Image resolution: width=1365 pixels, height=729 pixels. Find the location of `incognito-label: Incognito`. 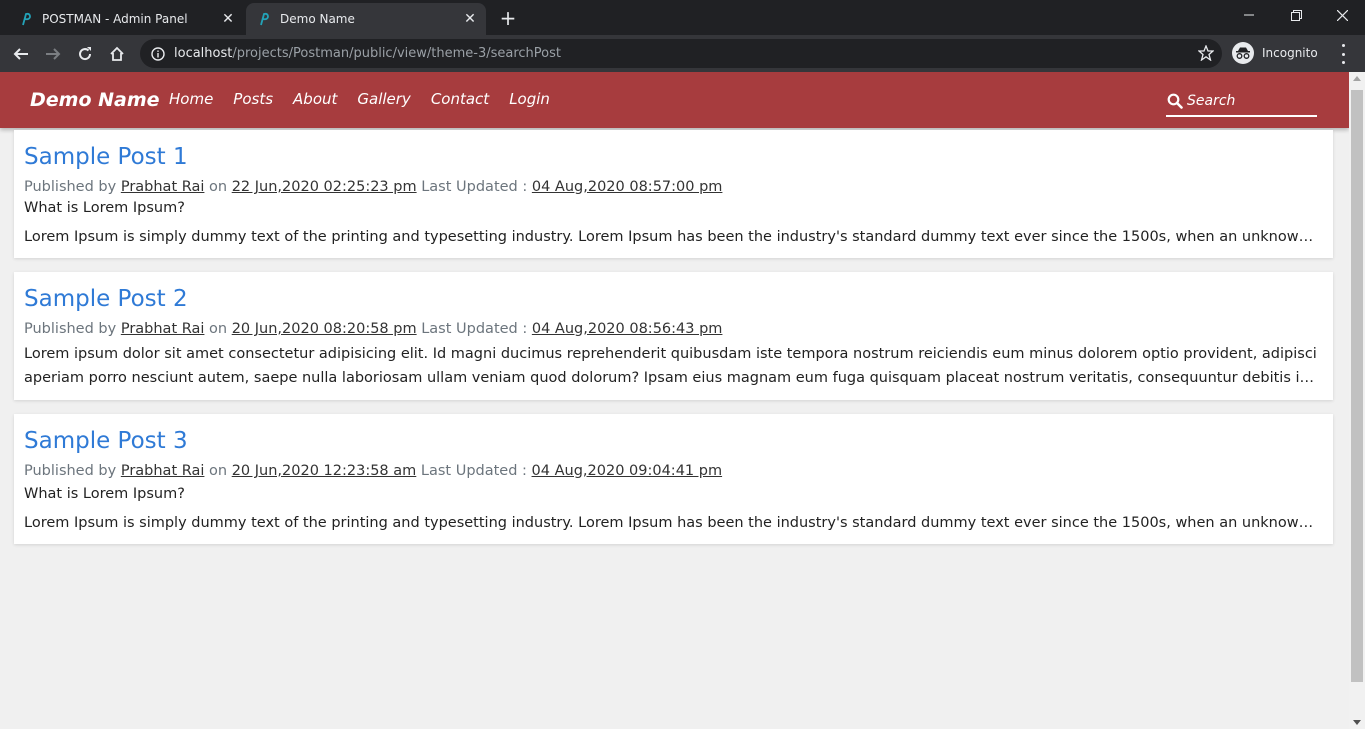

incognito-label: Incognito is located at coordinates (1290, 53).